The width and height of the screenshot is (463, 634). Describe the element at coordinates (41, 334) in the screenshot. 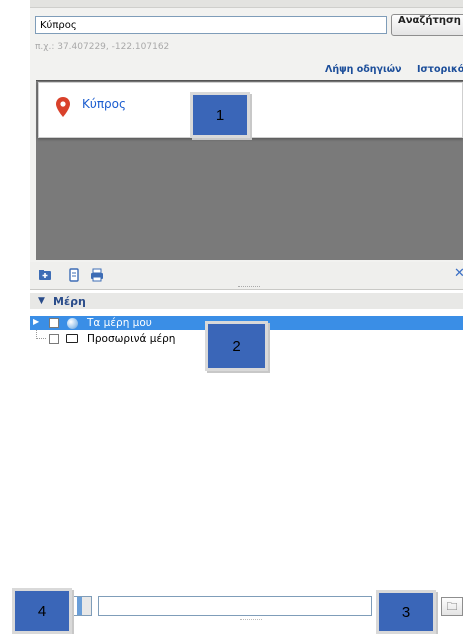

I see `tree-connector` at that location.